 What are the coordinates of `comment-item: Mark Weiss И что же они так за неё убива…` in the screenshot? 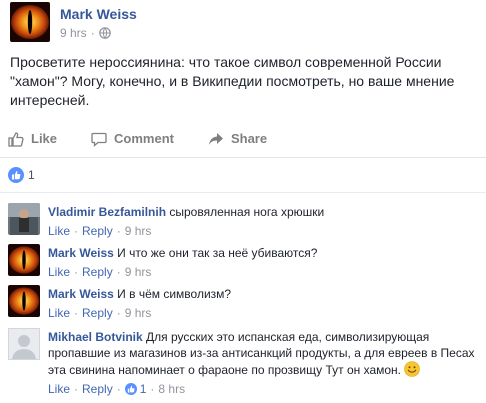 It's located at (162, 262).